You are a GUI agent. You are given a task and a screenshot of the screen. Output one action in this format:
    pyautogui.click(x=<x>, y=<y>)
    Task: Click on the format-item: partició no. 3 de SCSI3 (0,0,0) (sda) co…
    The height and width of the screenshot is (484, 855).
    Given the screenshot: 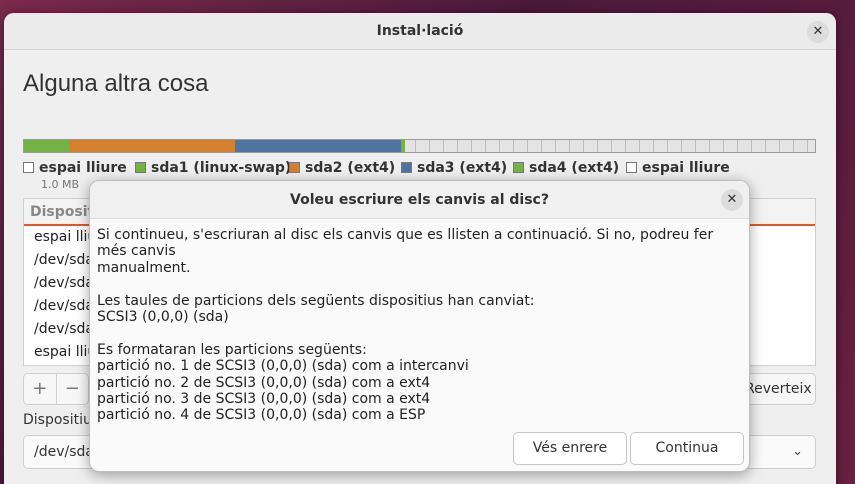 What is the action you would take?
    pyautogui.click(x=264, y=399)
    